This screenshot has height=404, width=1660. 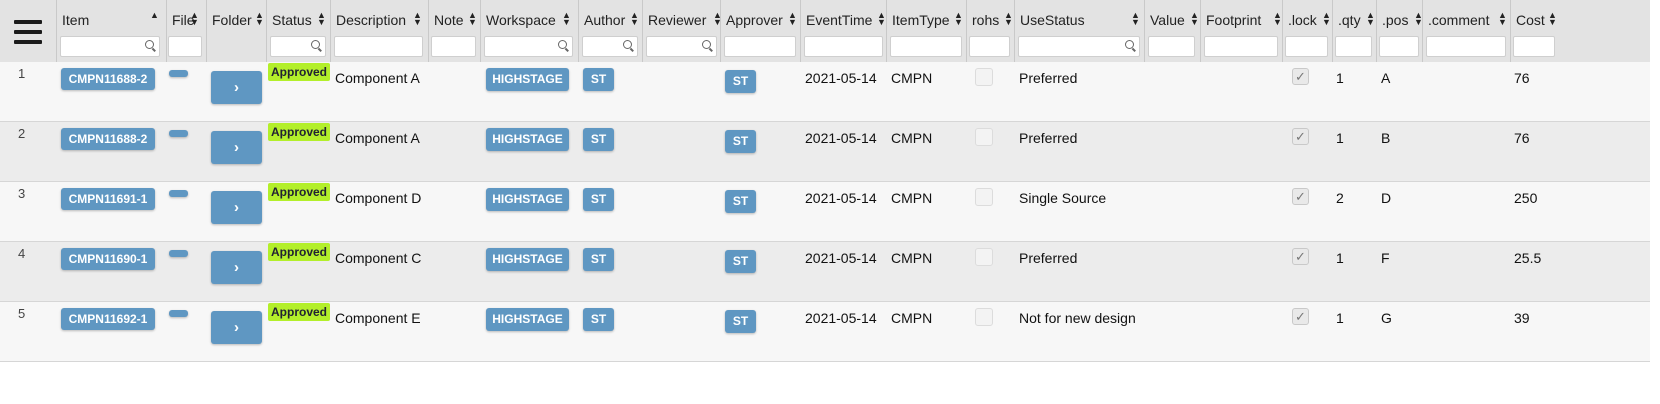 What do you see at coordinates (154, 15) in the screenshot?
I see `sort-icon: ▲` at bounding box center [154, 15].